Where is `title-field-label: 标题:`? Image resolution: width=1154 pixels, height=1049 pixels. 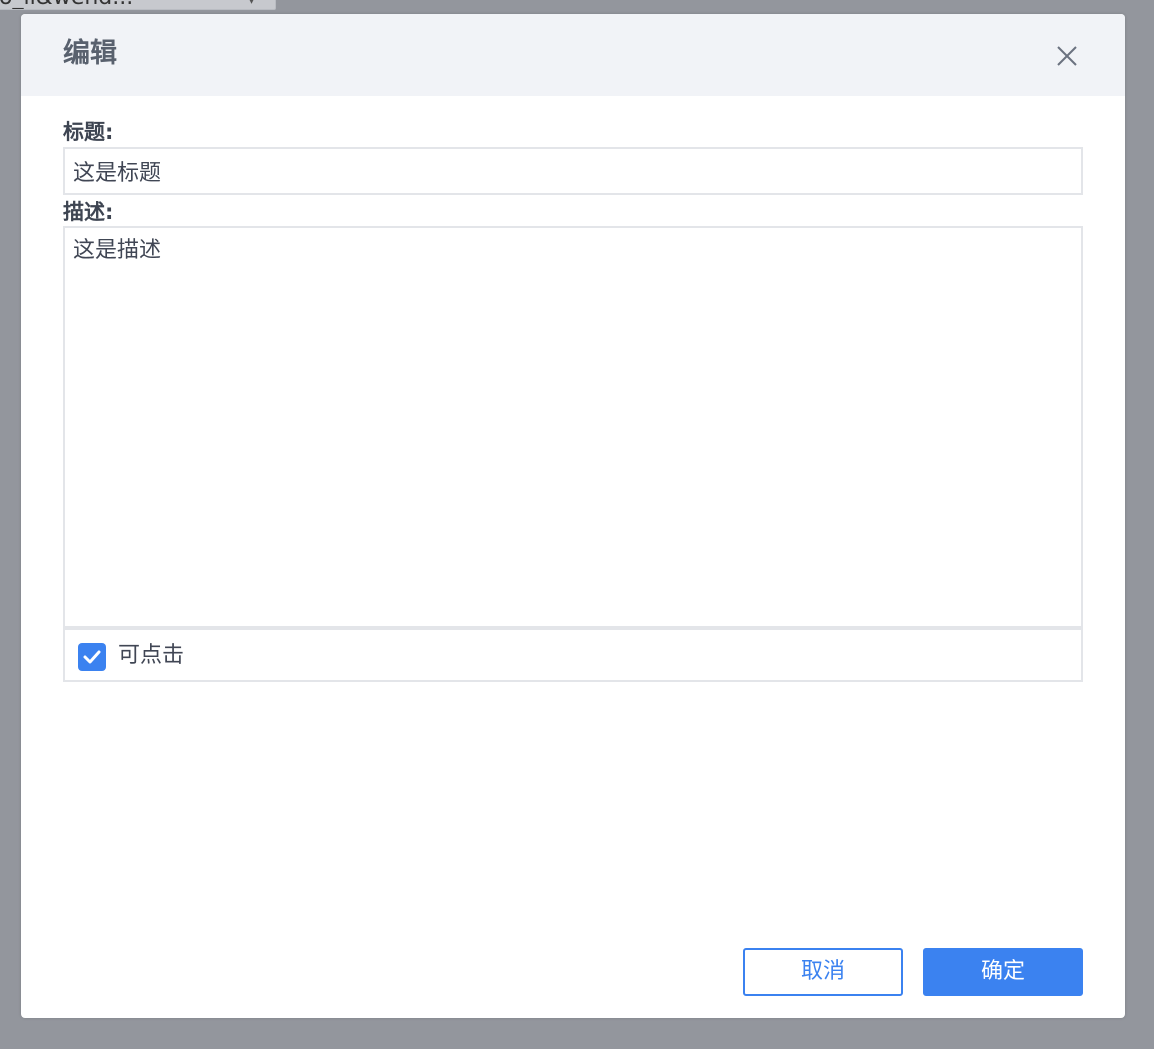
title-field-label: 标题: is located at coordinates (88, 132).